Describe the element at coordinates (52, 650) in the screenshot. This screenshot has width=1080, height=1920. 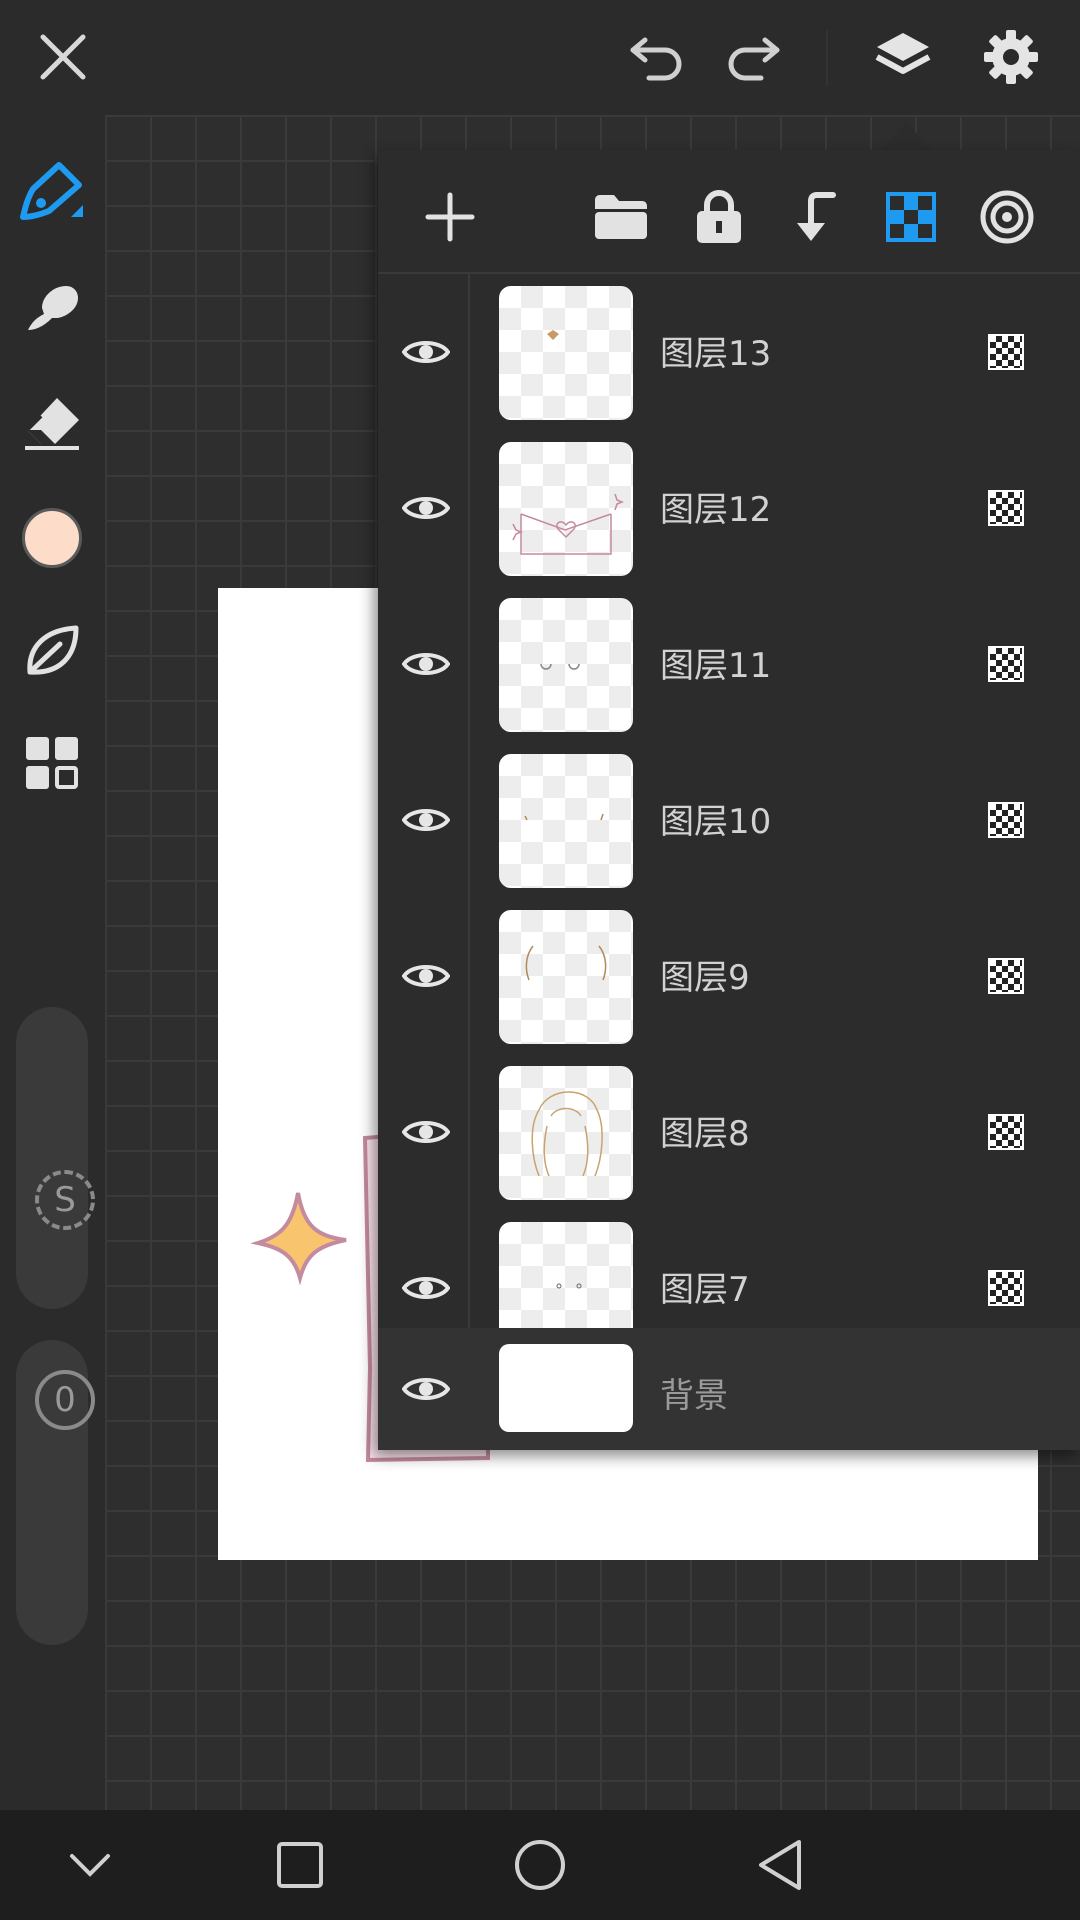
I see `leaf-icon` at that location.